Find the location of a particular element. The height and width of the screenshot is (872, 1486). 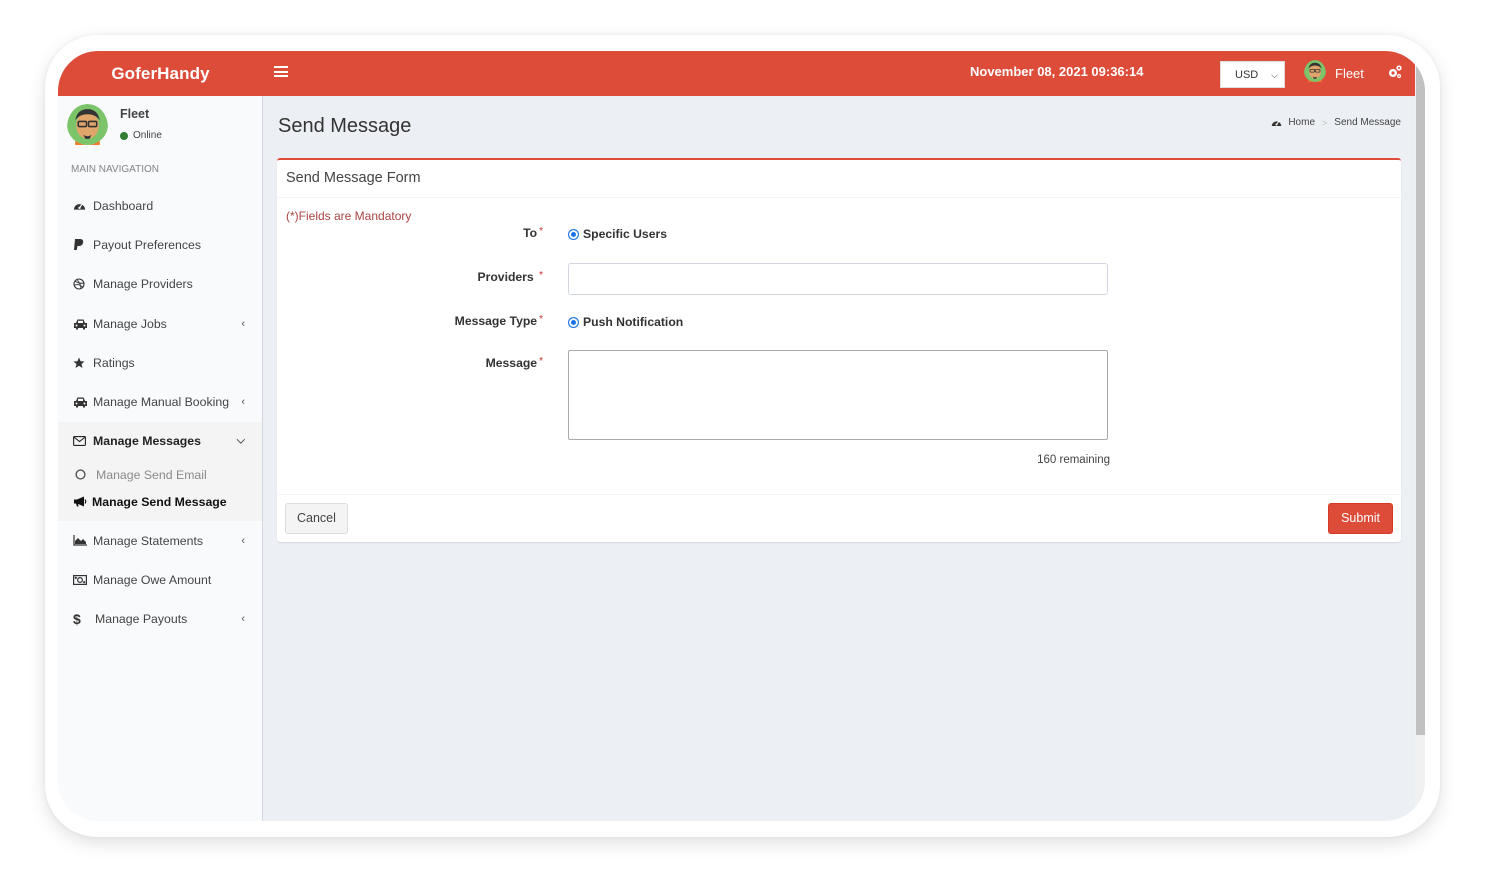

sidebar-item-manage-statements: Manage Statements ‹ is located at coordinates (160, 540).